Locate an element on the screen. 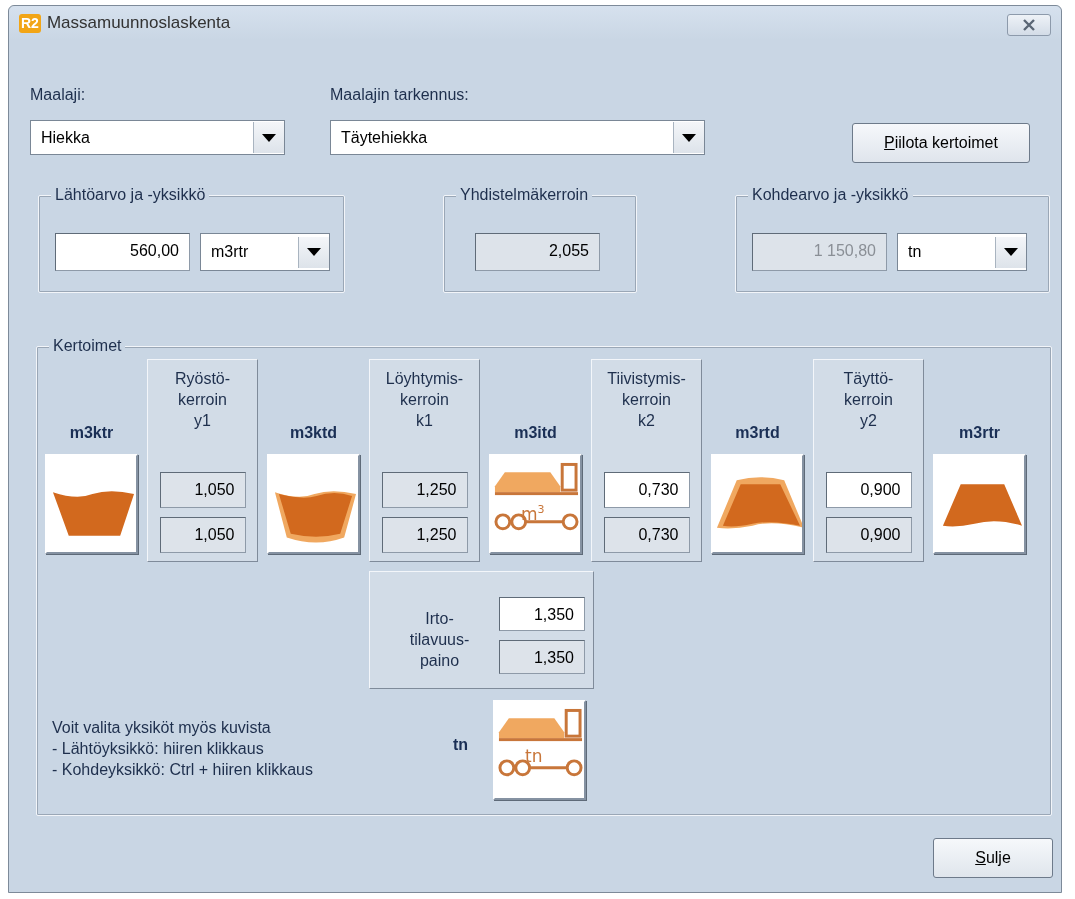  factor-label: k2 is located at coordinates (646, 421).